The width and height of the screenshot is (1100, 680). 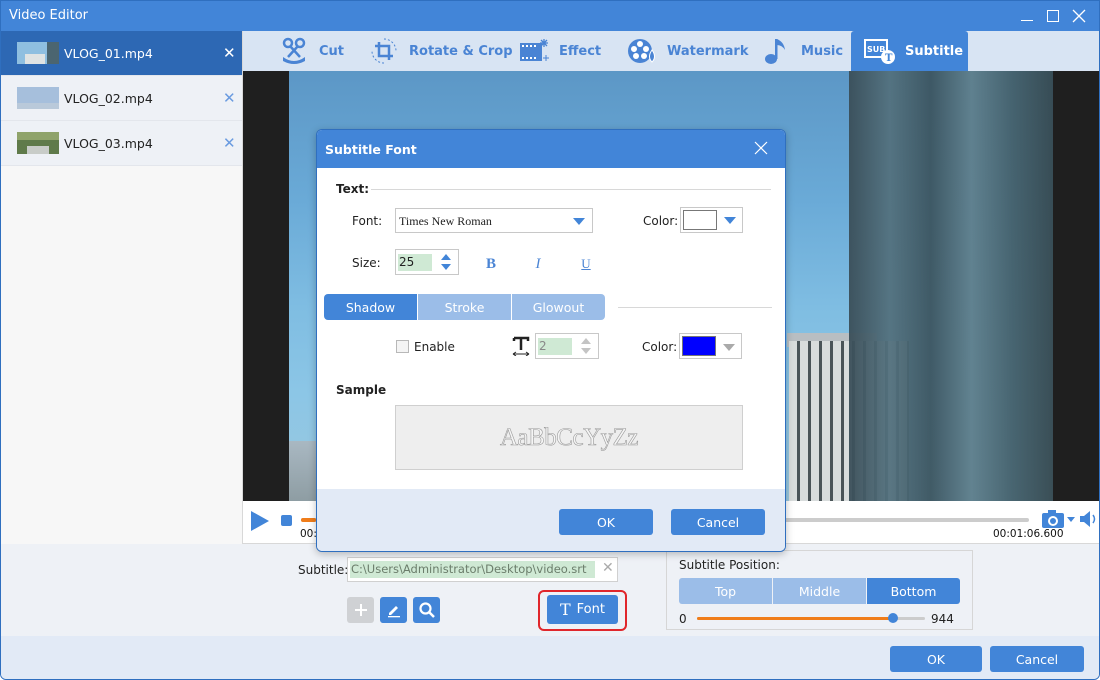 I want to click on play-icon, so click(x=260, y=521).